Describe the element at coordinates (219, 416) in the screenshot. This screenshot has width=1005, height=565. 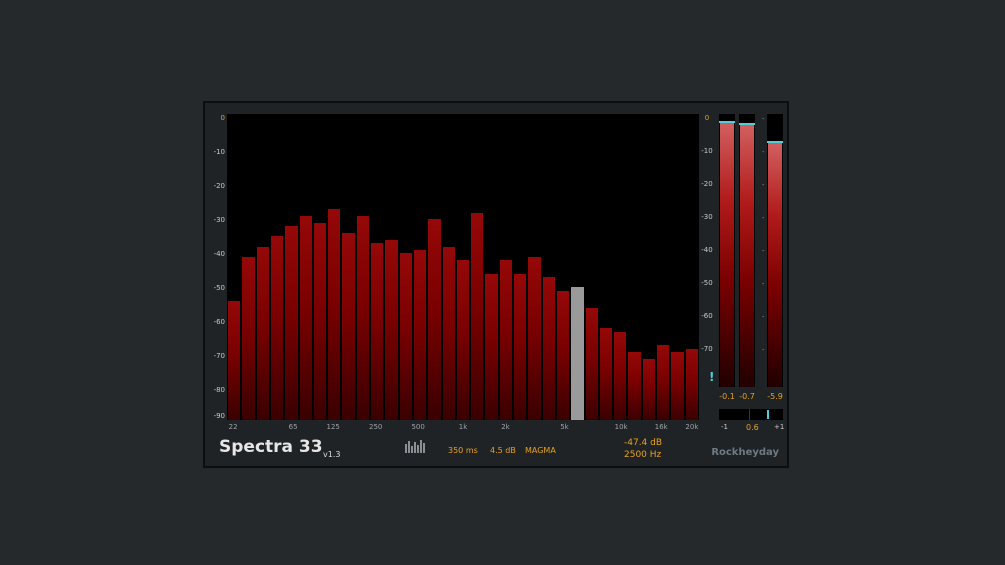
I see `y-tick-label: -90` at that location.